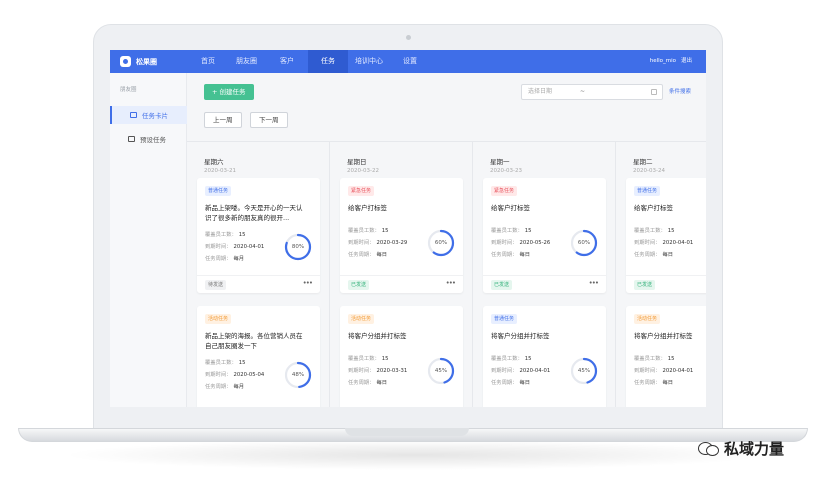 This screenshot has height=484, width=830. I want to click on progress-ring: 80%, so click(298, 247).